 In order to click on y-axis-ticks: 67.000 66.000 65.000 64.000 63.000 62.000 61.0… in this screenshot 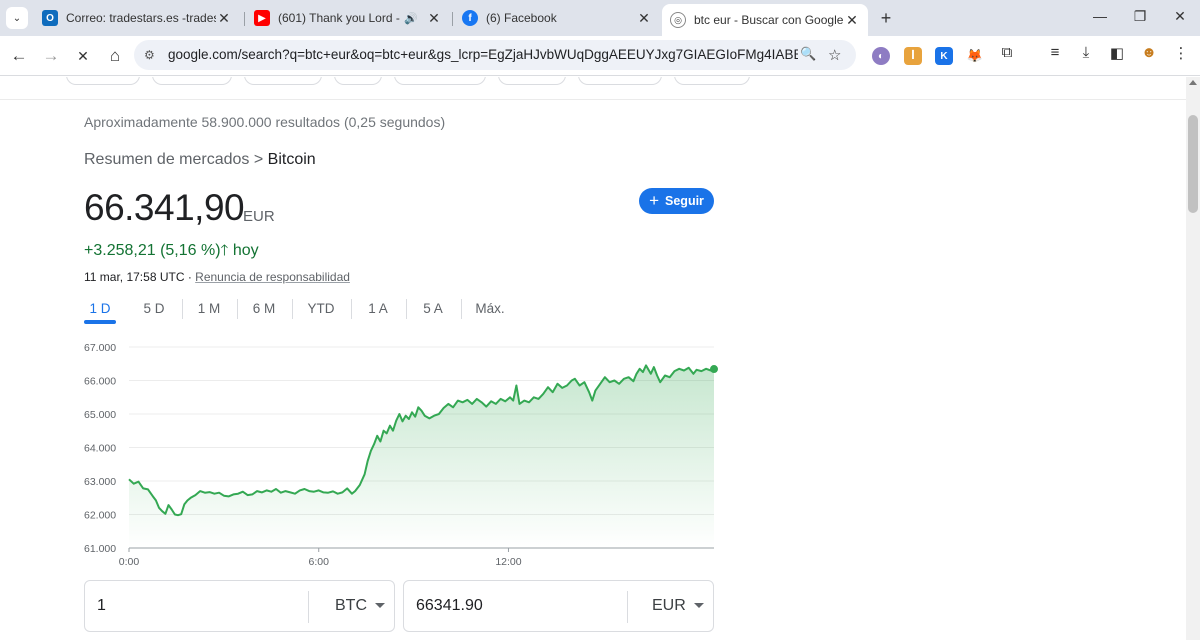, I will do `click(100, 448)`.